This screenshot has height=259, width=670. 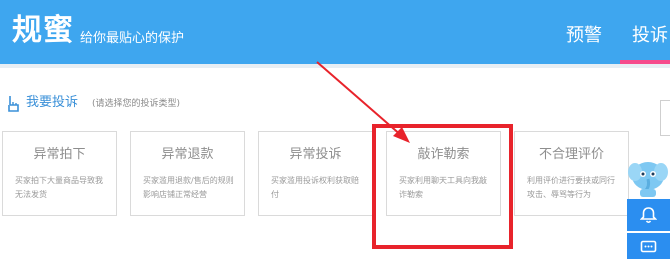 What do you see at coordinates (648, 177) in the screenshot?
I see `mascot-icon` at bounding box center [648, 177].